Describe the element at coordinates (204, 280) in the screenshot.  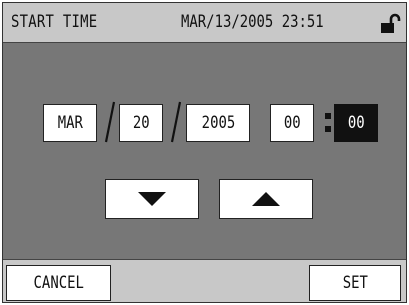
I see `footer-bar: CANCEL SET` at that location.